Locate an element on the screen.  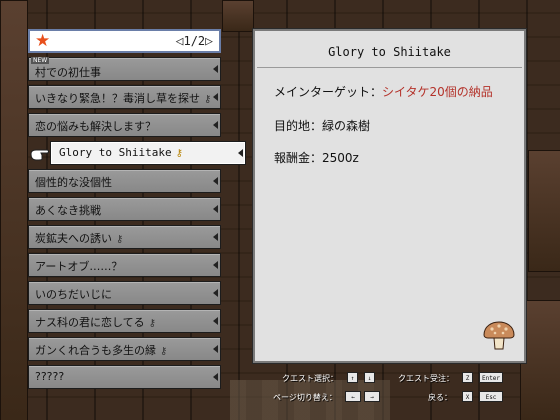
quest-list-header: ★ ◁1/2▷ is located at coordinates (124, 41).